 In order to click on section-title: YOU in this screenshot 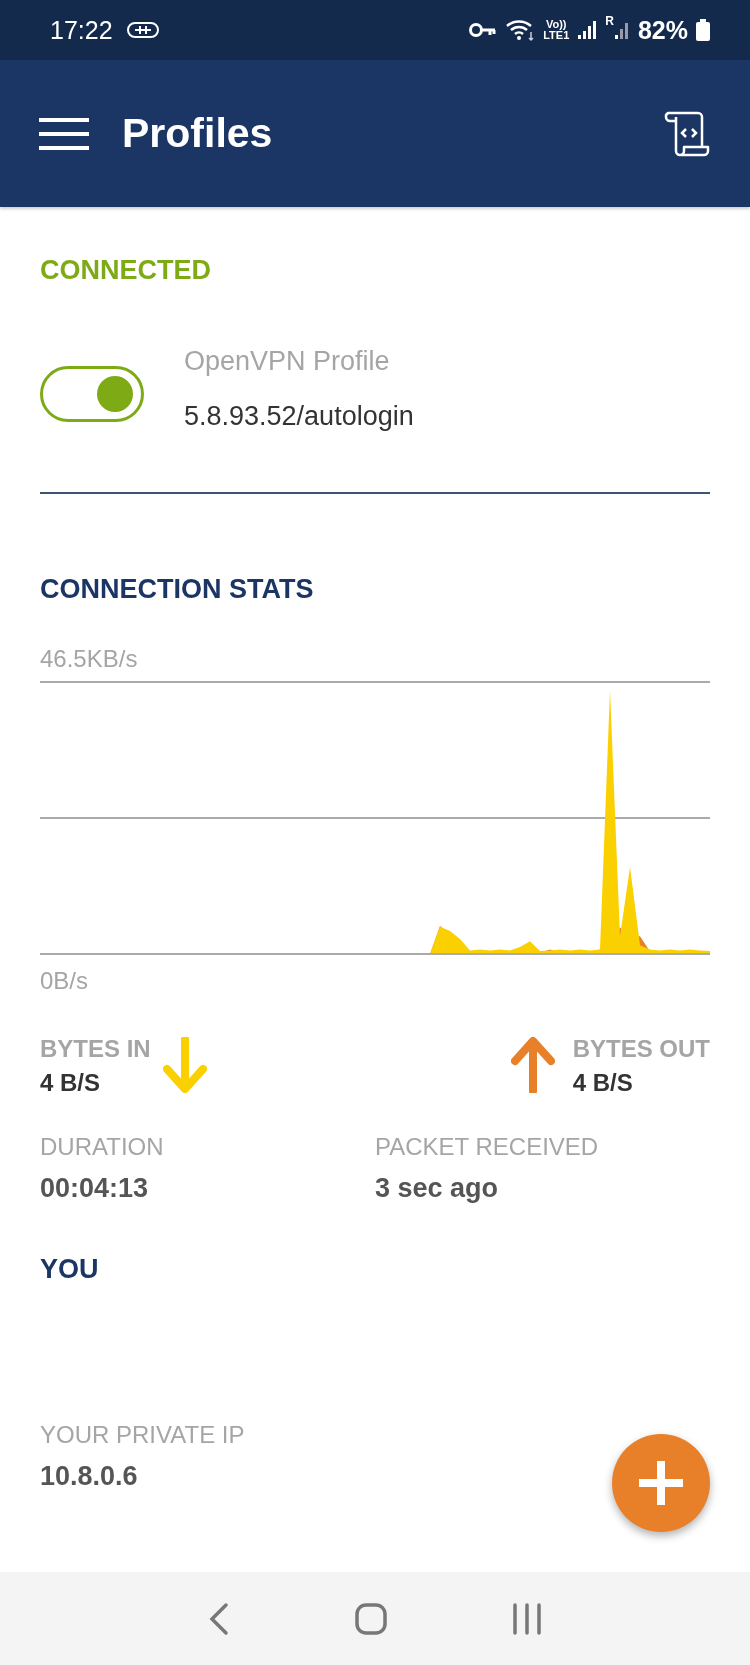, I will do `click(70, 1269)`.